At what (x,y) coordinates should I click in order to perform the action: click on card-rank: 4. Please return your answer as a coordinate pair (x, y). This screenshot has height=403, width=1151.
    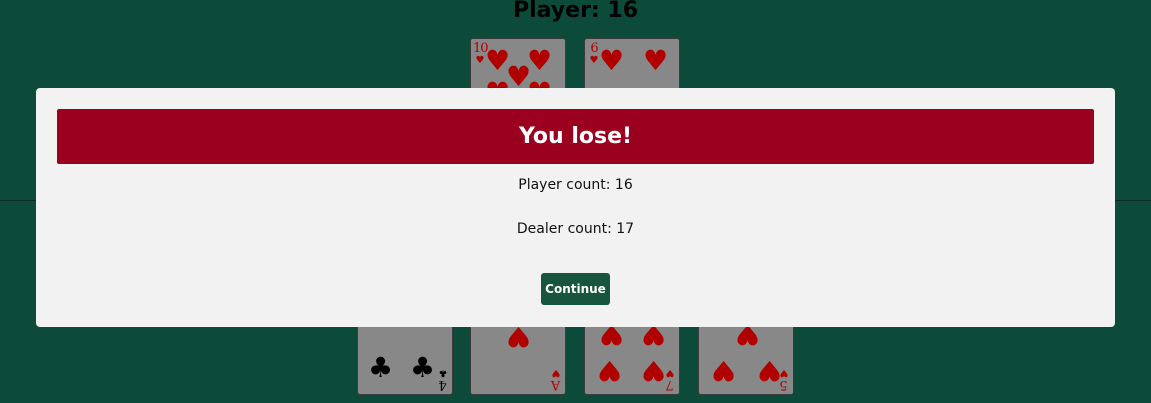
    Looking at the image, I should click on (443, 384).